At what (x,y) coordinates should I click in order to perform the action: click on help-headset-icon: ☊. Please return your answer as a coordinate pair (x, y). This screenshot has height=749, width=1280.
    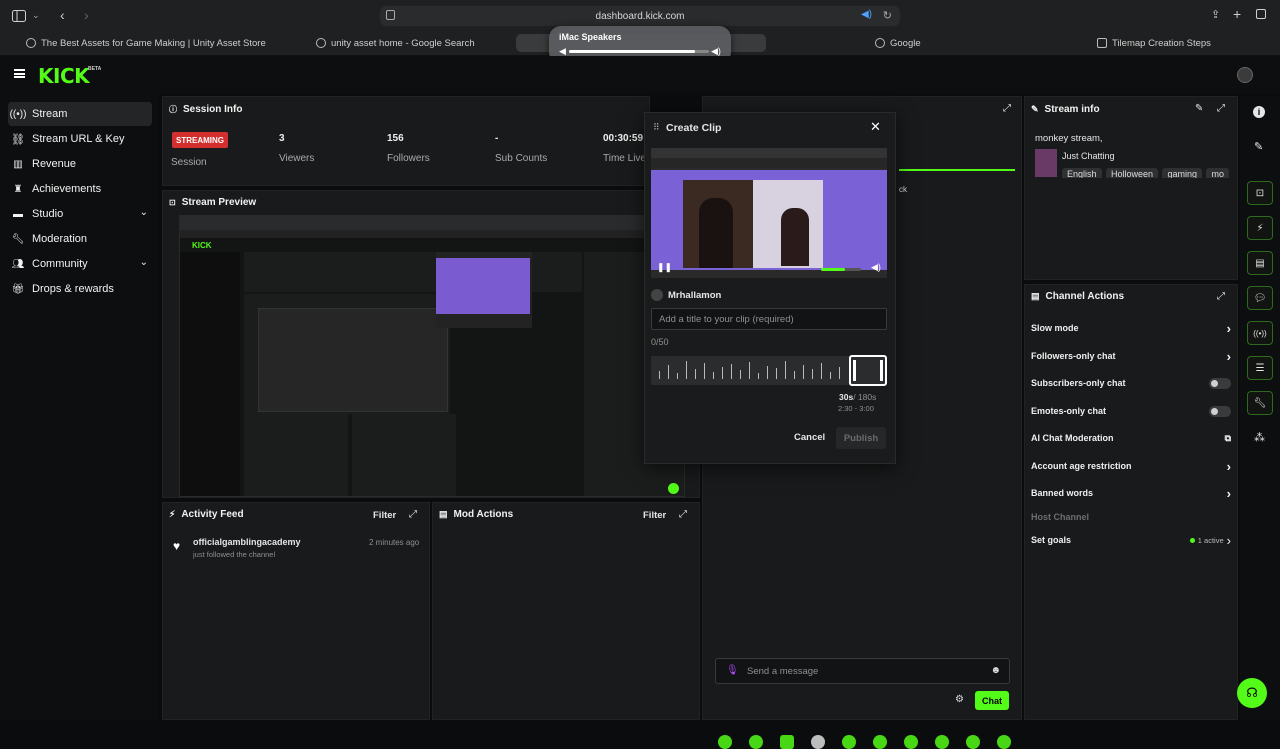
    Looking at the image, I should click on (1252, 693).